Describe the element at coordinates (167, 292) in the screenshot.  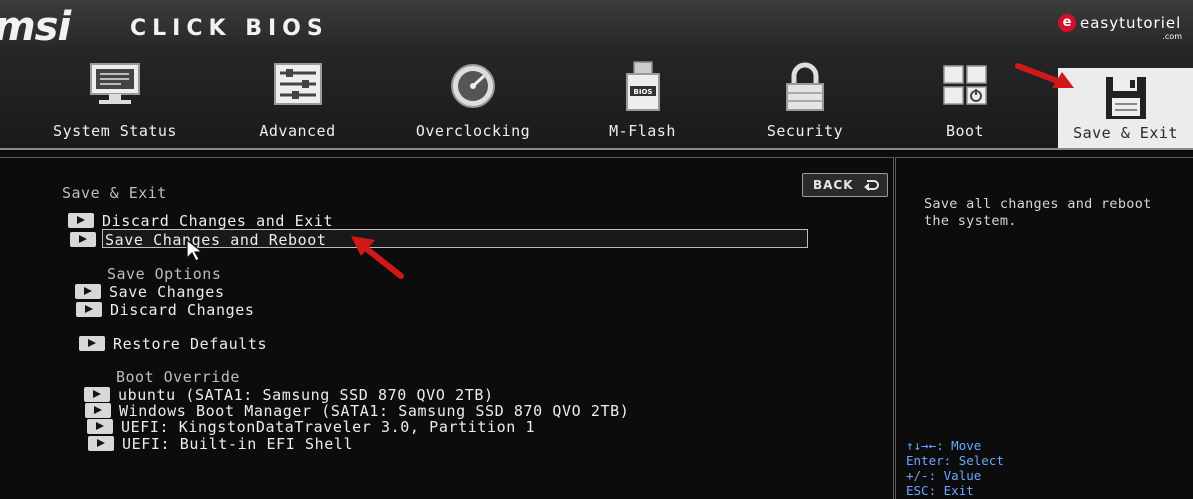
I see `item-label: Save Changes` at that location.